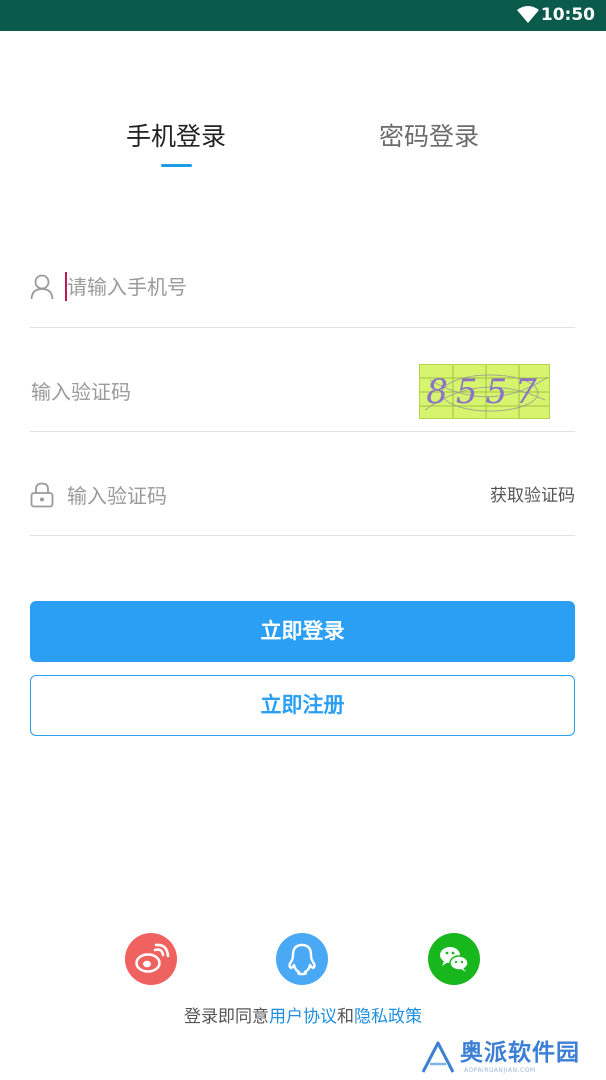  Describe the element at coordinates (302, 631) in the screenshot. I see `login-button: 立即登录` at that location.